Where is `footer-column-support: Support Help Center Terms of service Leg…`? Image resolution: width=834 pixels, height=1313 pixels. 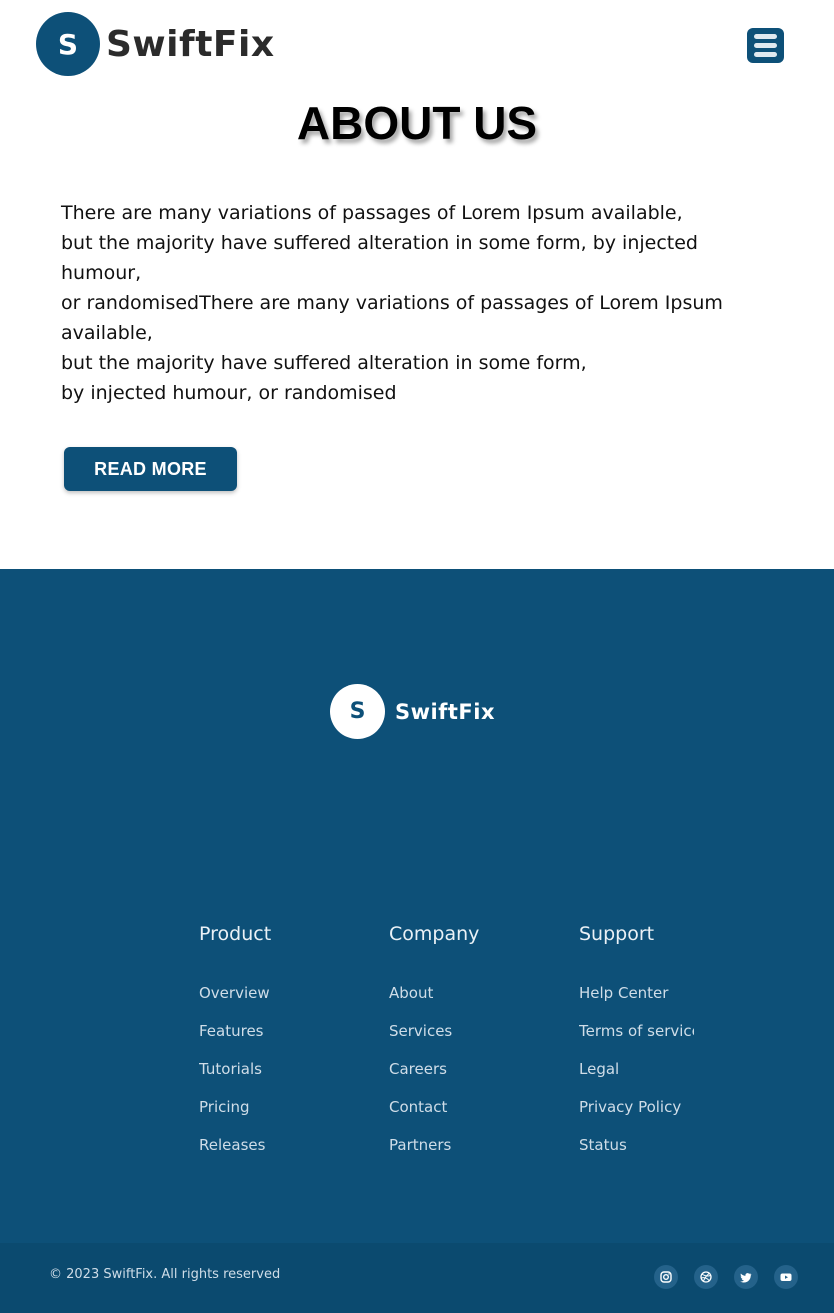 footer-column-support: Support Help Center Terms of service Leg… is located at coordinates (636, 1048).